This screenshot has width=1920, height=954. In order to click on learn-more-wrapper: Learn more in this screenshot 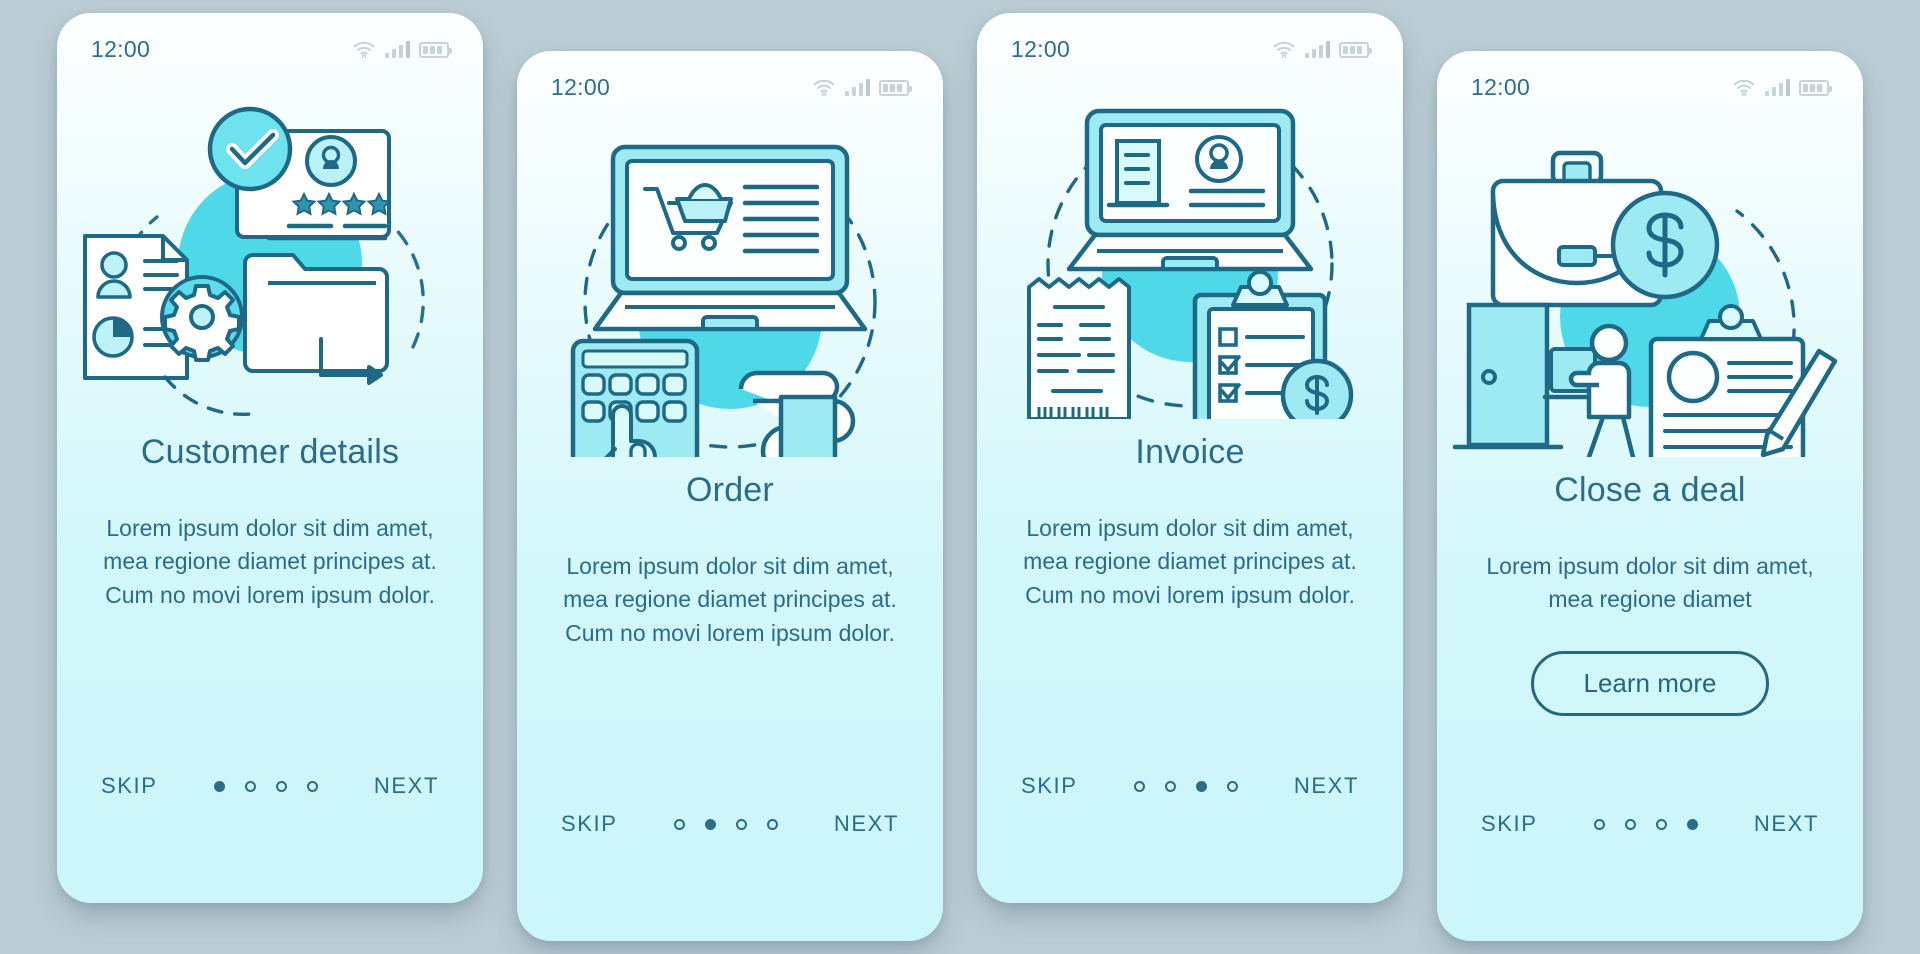, I will do `click(1650, 683)`.